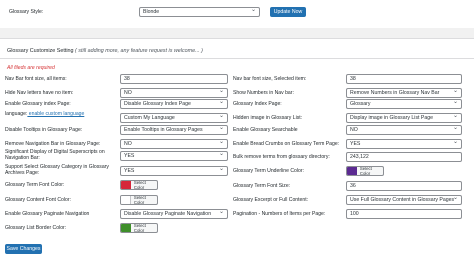 The image size is (474, 257). I want to click on enable-custom-language-link: enable custom language, so click(56, 114).